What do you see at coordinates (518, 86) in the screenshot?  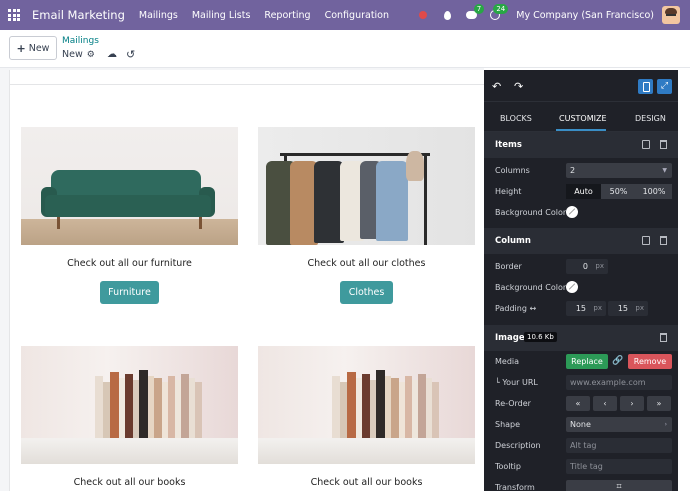 I see `redo-icon: ↷` at bounding box center [518, 86].